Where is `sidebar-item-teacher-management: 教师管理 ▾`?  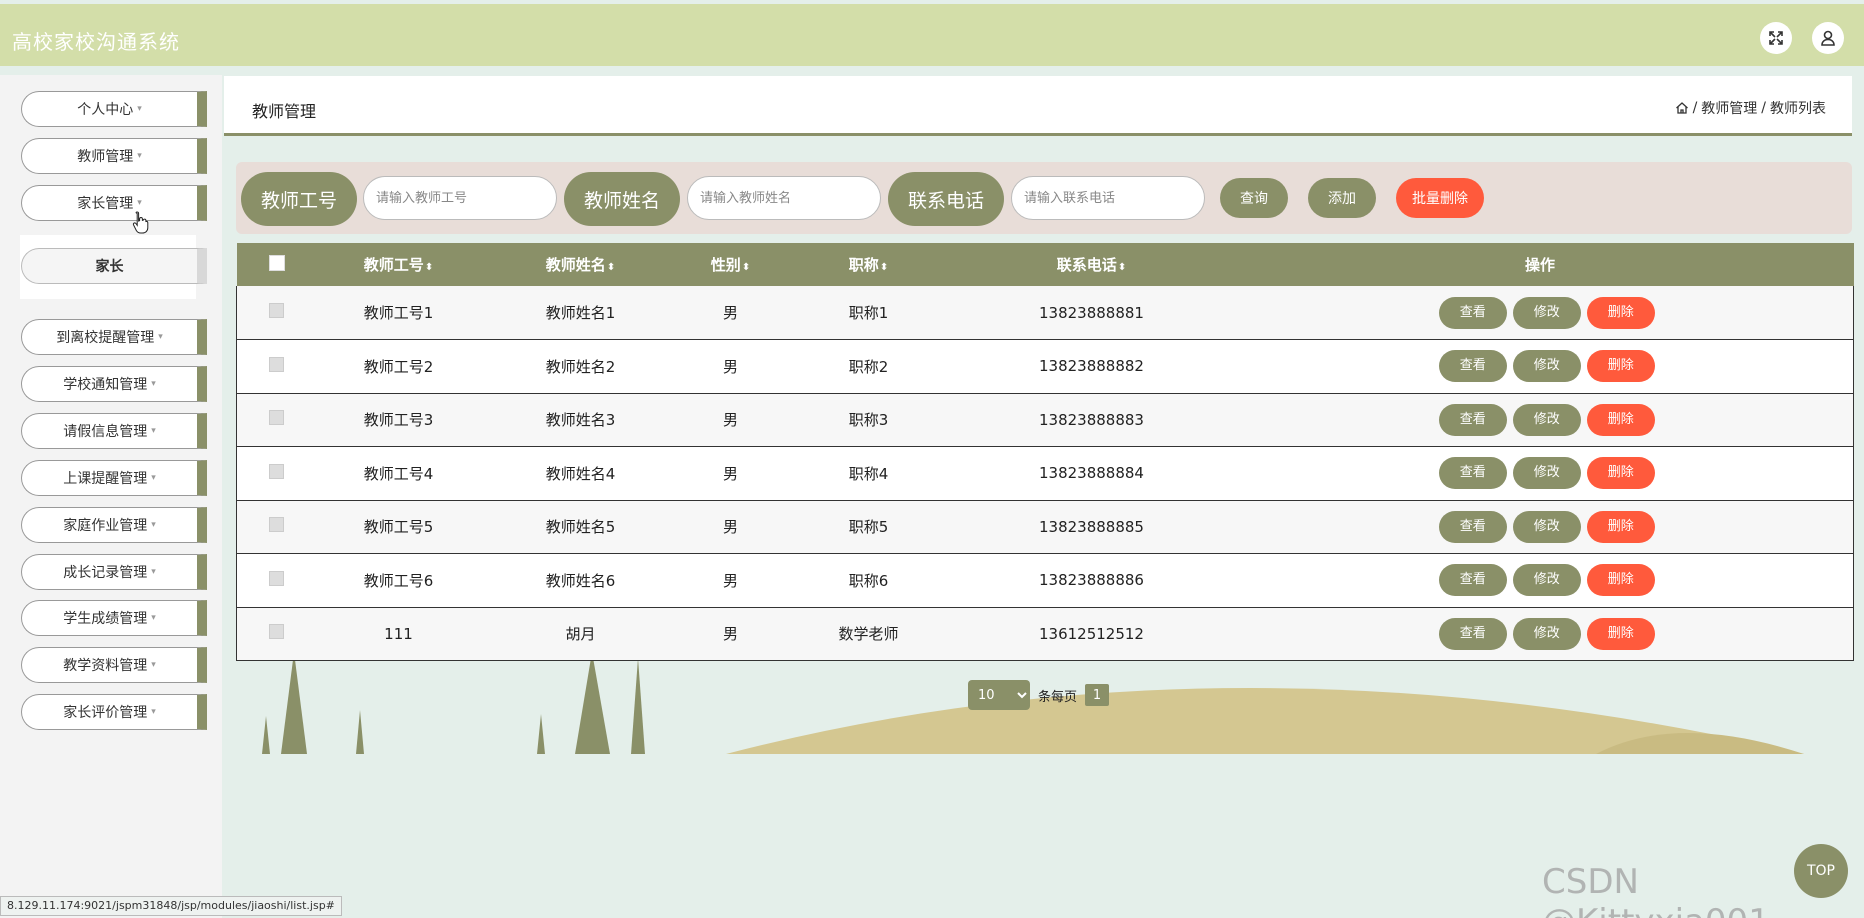 sidebar-item-teacher-management: 教师管理 ▾ is located at coordinates (114, 156).